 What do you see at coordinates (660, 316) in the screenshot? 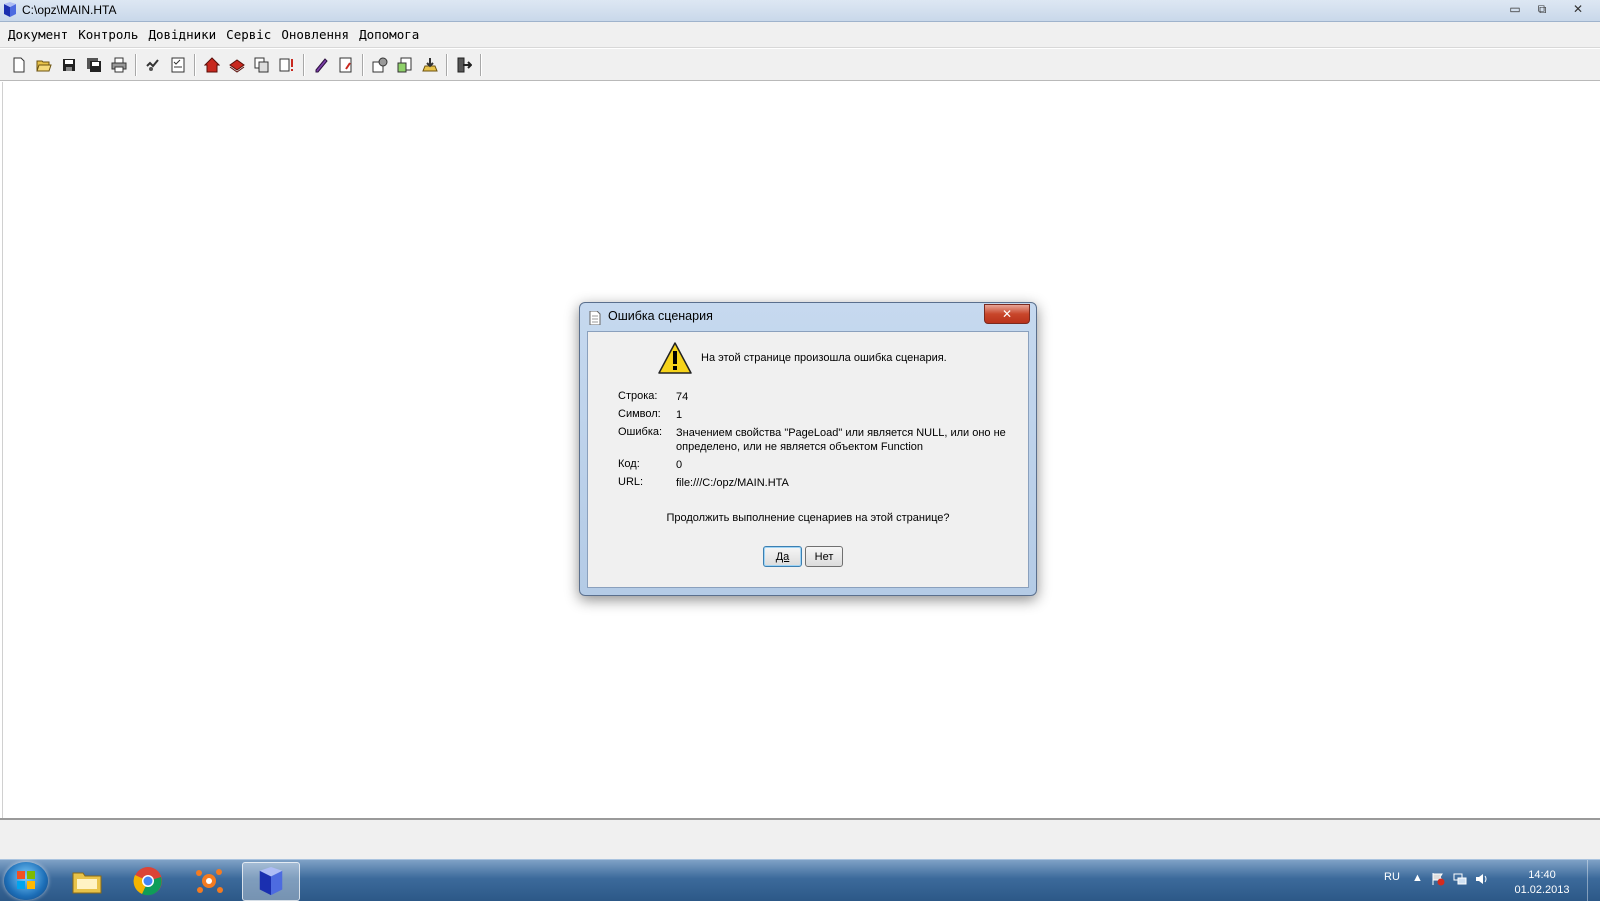
I see `dialog-title: Ошибка сценария` at bounding box center [660, 316].